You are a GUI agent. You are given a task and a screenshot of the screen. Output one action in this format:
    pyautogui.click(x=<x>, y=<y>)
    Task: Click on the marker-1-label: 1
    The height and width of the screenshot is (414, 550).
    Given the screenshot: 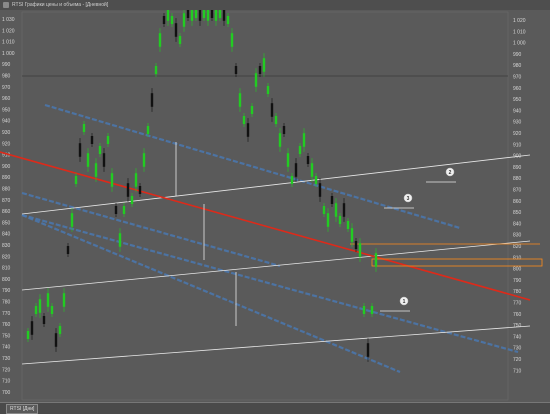 What is the action you would take?
    pyautogui.click(x=404, y=302)
    